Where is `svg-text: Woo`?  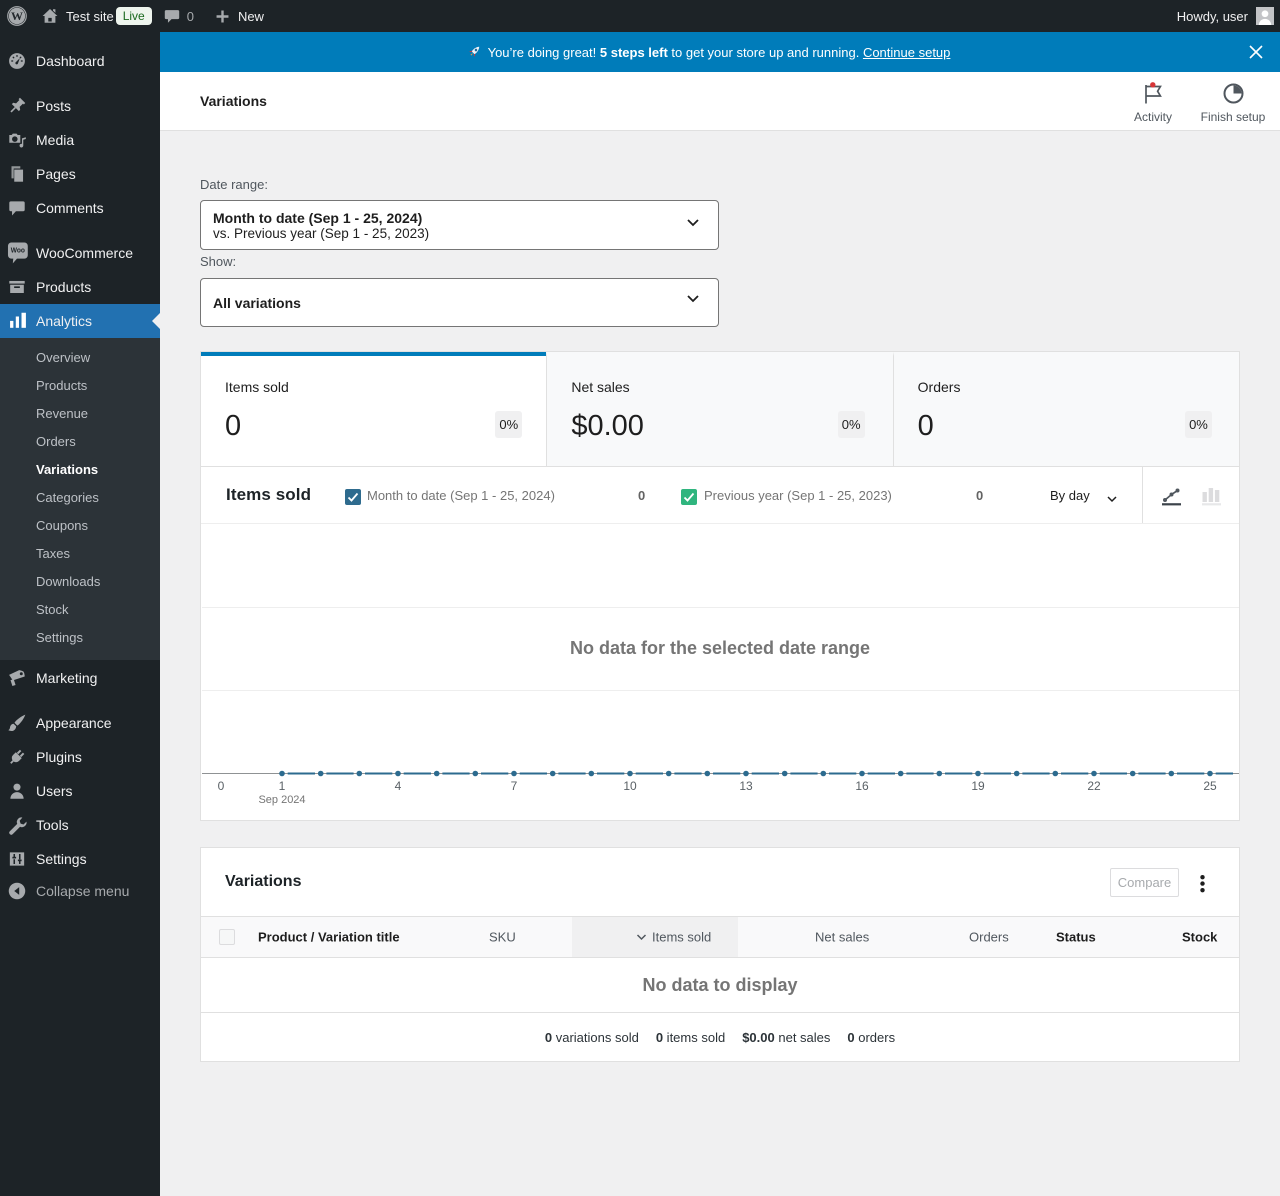 svg-text: Woo is located at coordinates (18, 250).